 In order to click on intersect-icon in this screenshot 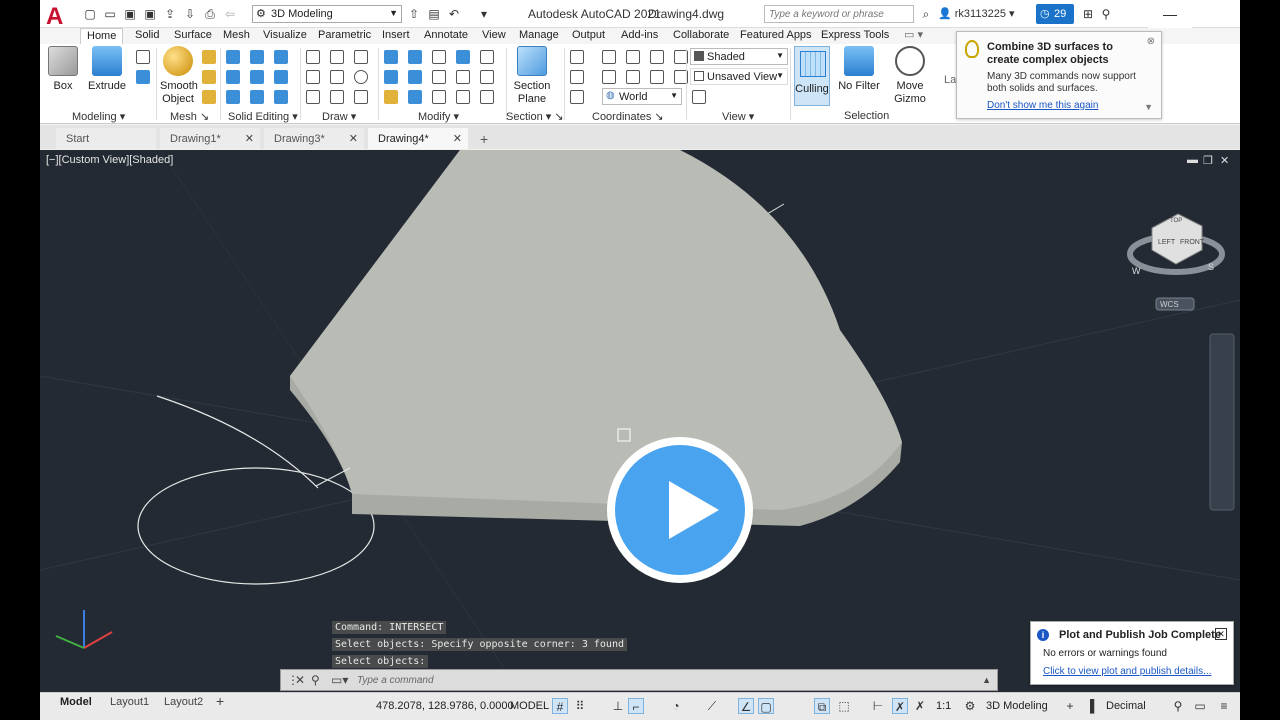, I will do `click(233, 97)`.